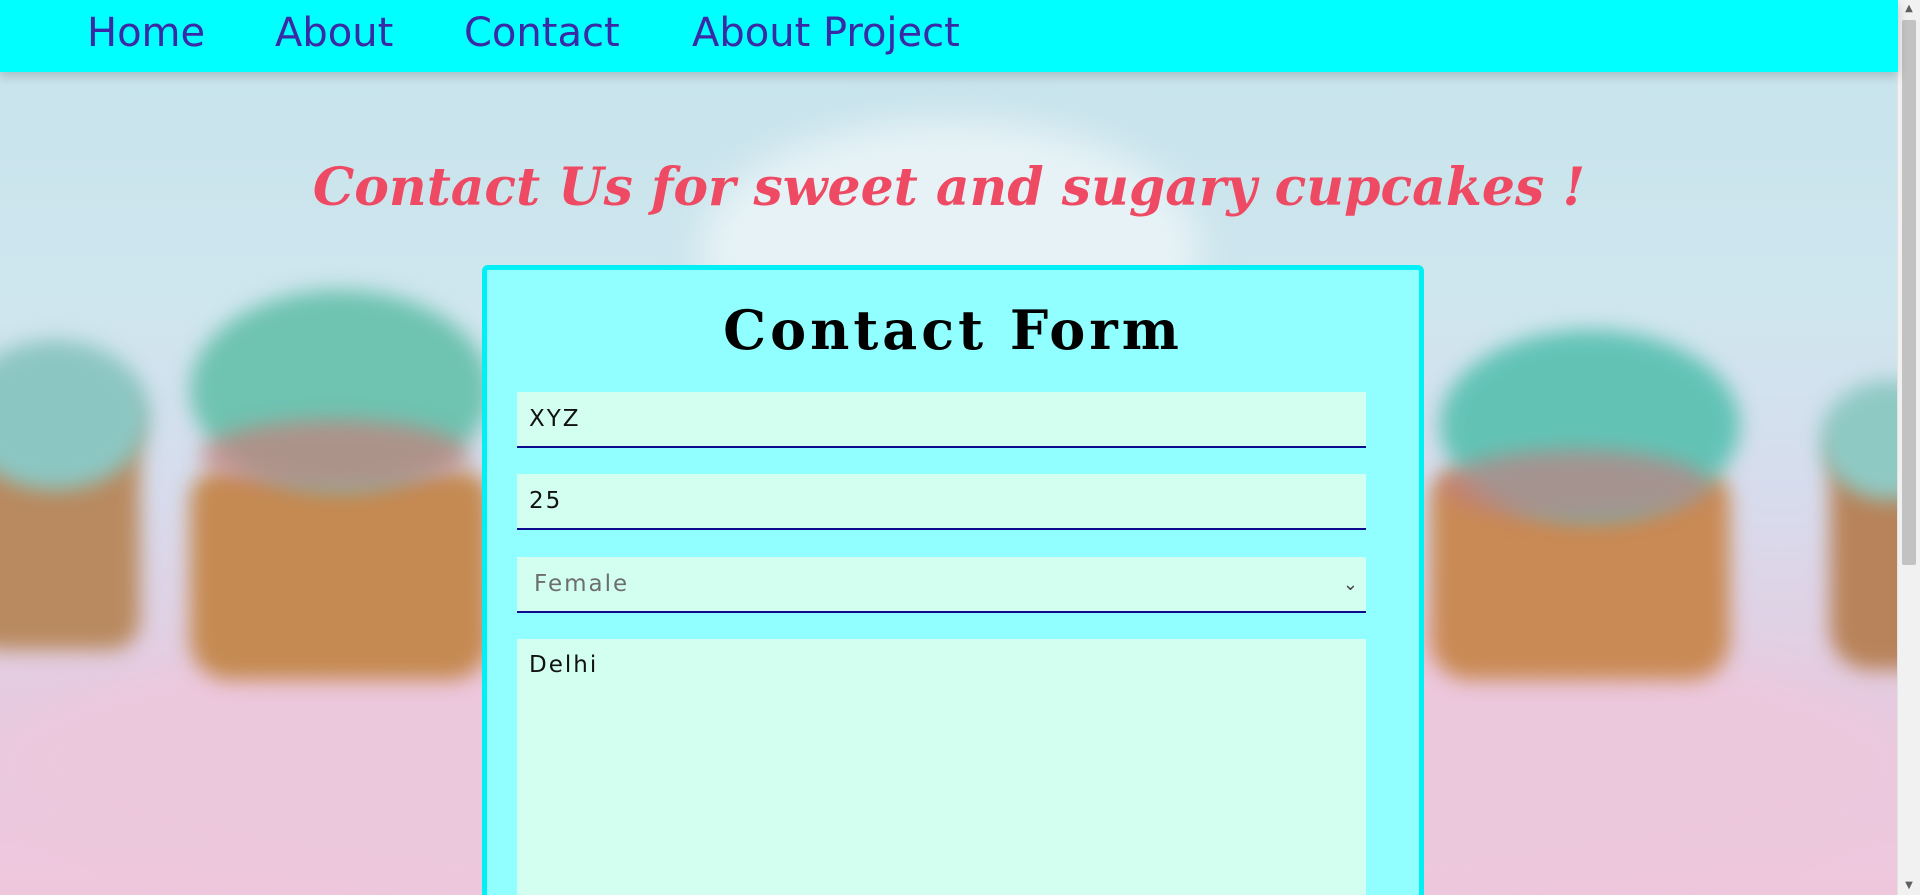 This screenshot has width=1920, height=895. I want to click on address-textarea: Delhi, so click(941, 767).